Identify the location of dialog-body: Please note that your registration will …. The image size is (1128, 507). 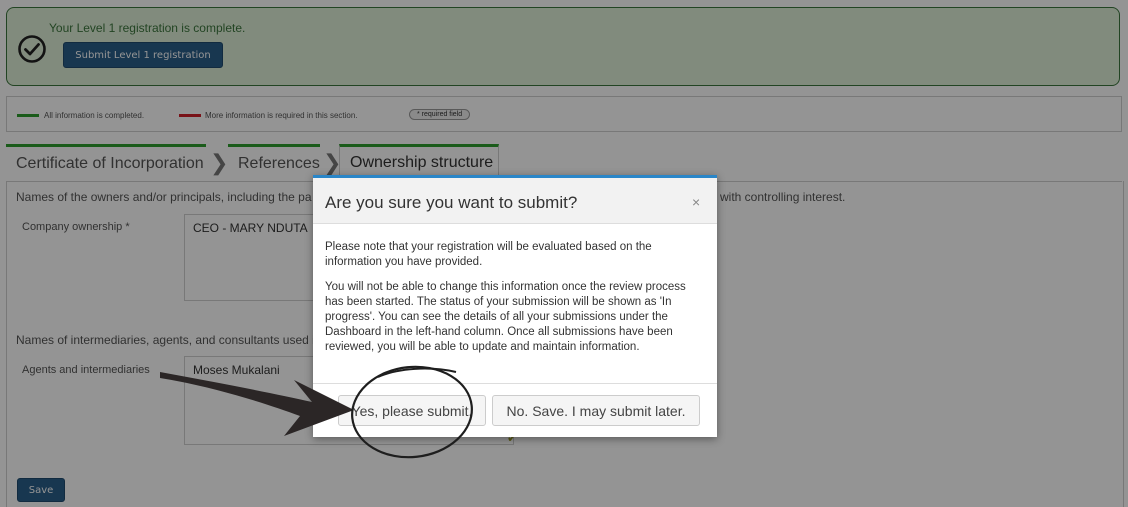
(515, 302).